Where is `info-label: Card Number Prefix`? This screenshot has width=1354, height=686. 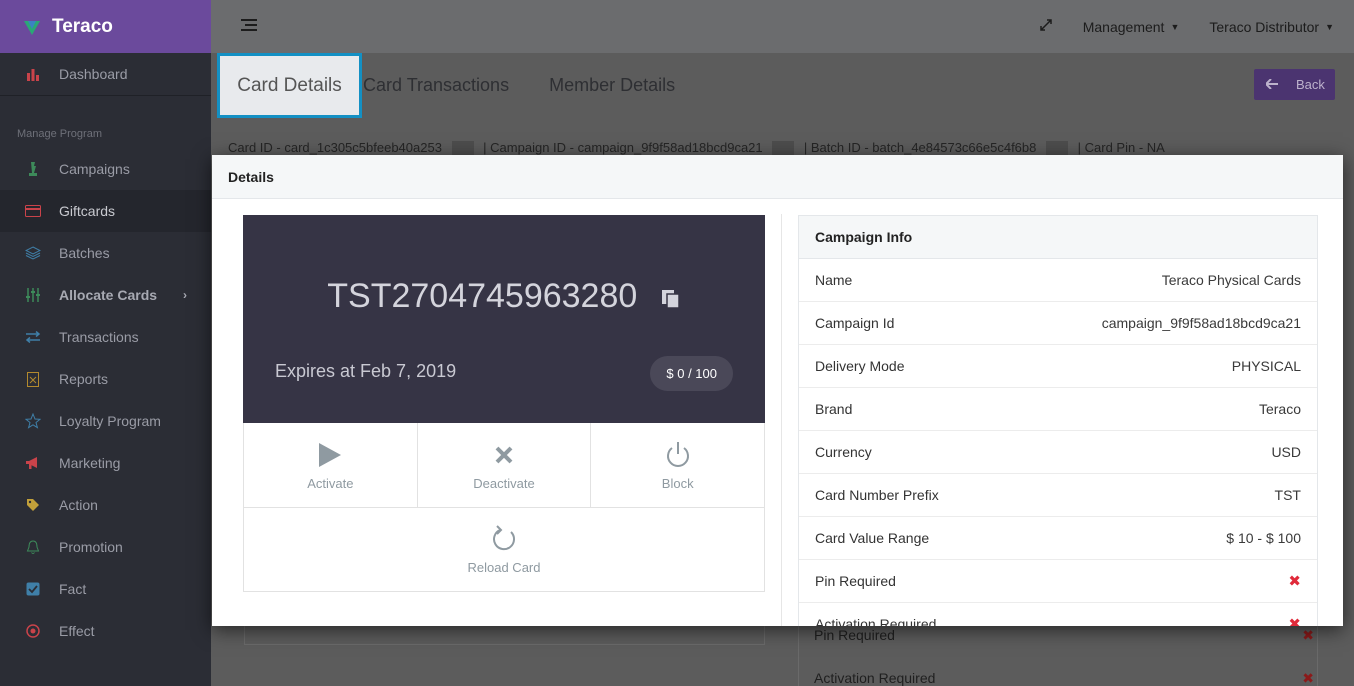 info-label: Card Number Prefix is located at coordinates (877, 495).